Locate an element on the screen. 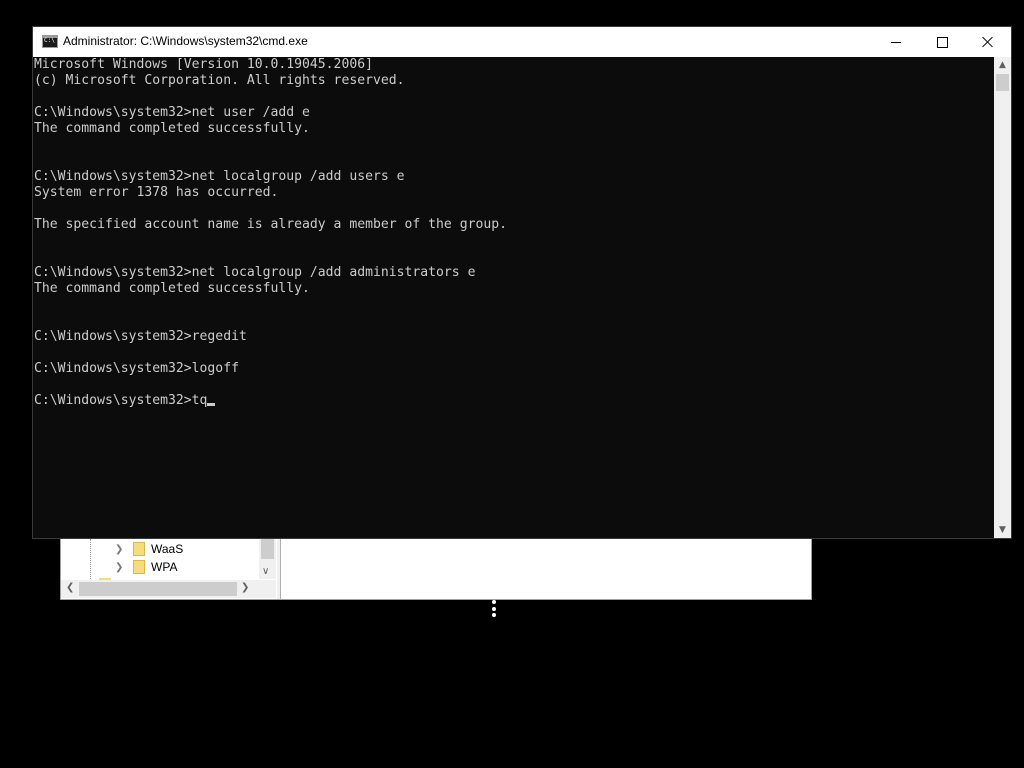  console-line: System error 1378 has occurred. is located at coordinates (514, 193).